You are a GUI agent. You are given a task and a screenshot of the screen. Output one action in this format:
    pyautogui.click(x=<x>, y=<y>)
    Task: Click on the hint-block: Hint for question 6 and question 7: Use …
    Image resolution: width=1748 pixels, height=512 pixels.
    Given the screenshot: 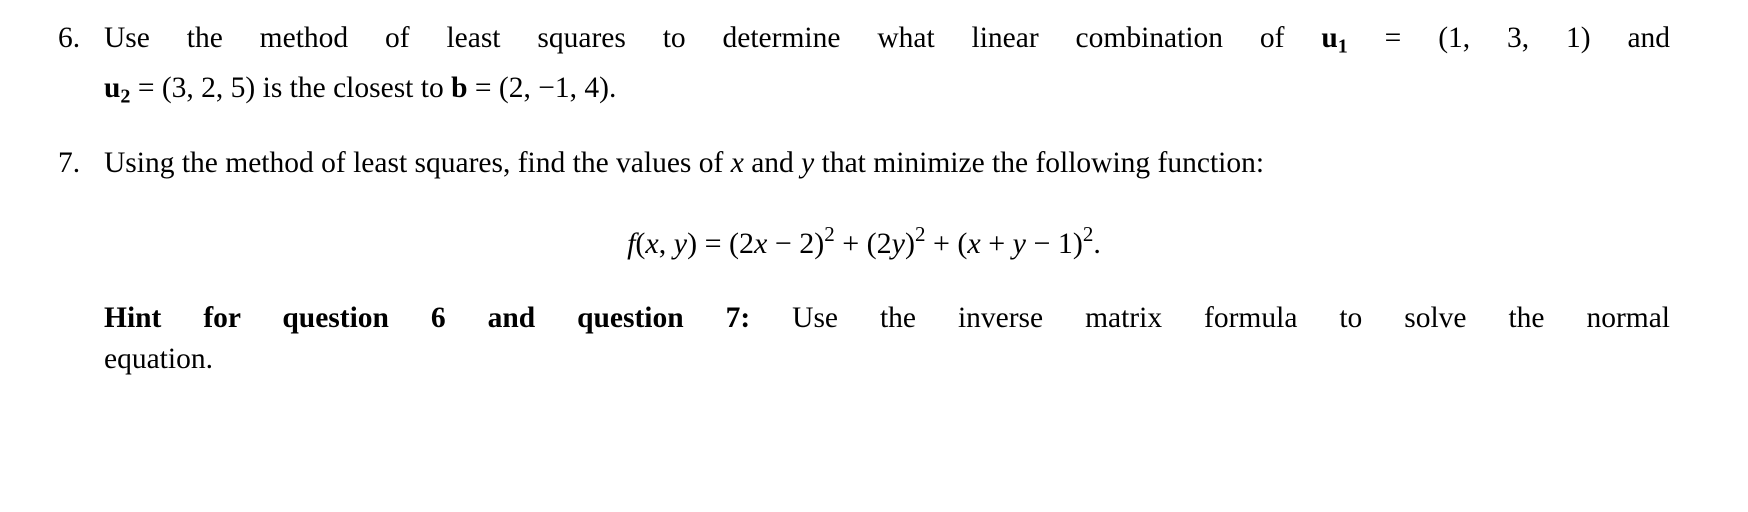 What is the action you would take?
    pyautogui.click(x=887, y=339)
    